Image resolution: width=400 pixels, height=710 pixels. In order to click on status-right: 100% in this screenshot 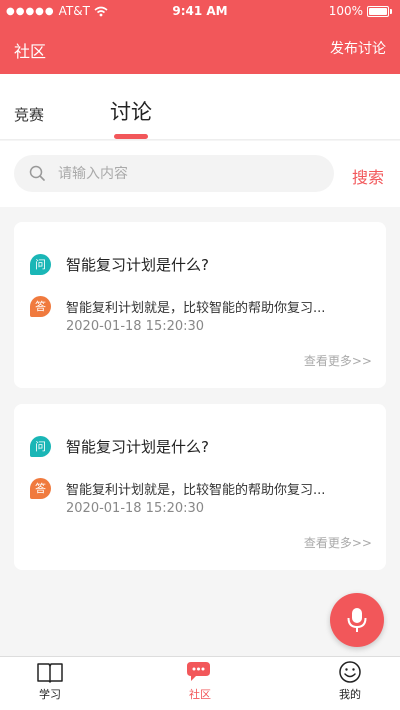, I will do `click(360, 11)`.